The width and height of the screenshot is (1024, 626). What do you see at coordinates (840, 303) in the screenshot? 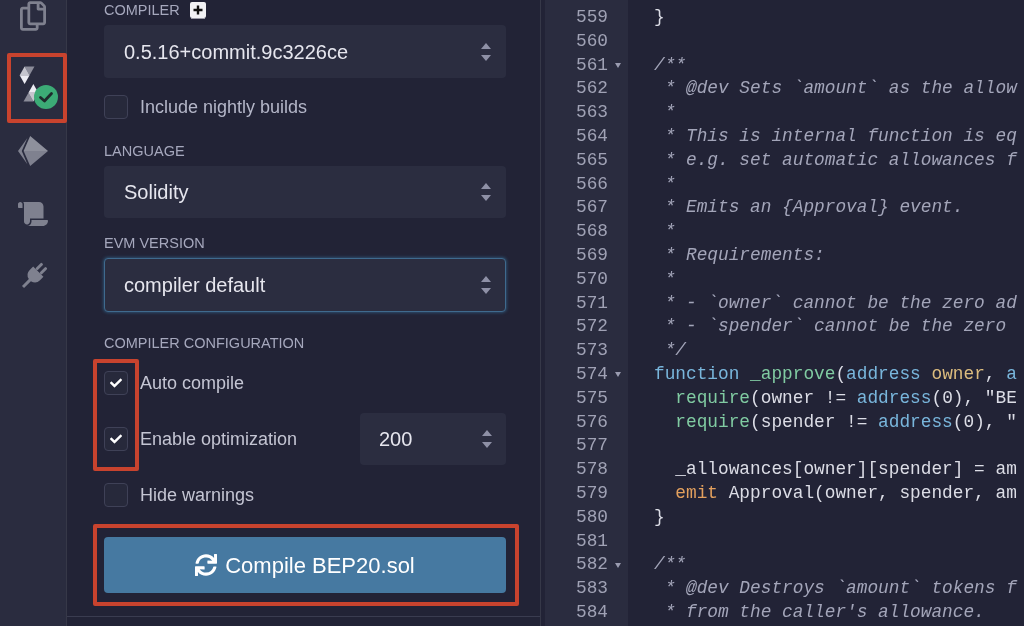
I see `code-line: * - `owner` cannot be the zero ad` at bounding box center [840, 303].